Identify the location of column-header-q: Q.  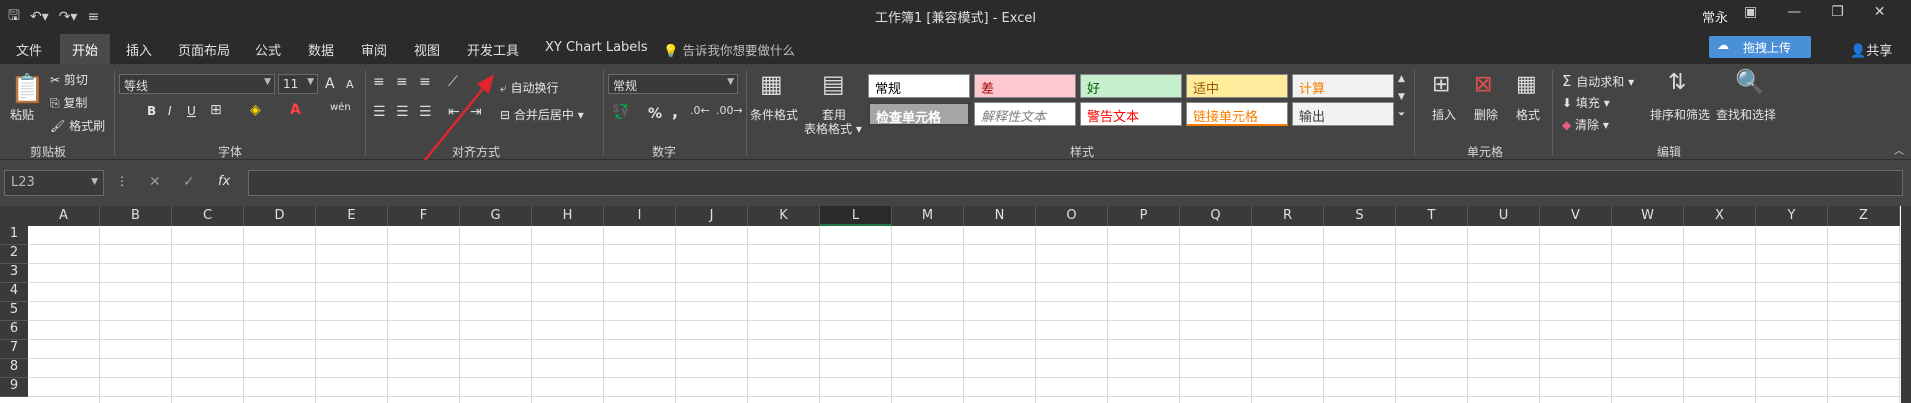
(1216, 216).